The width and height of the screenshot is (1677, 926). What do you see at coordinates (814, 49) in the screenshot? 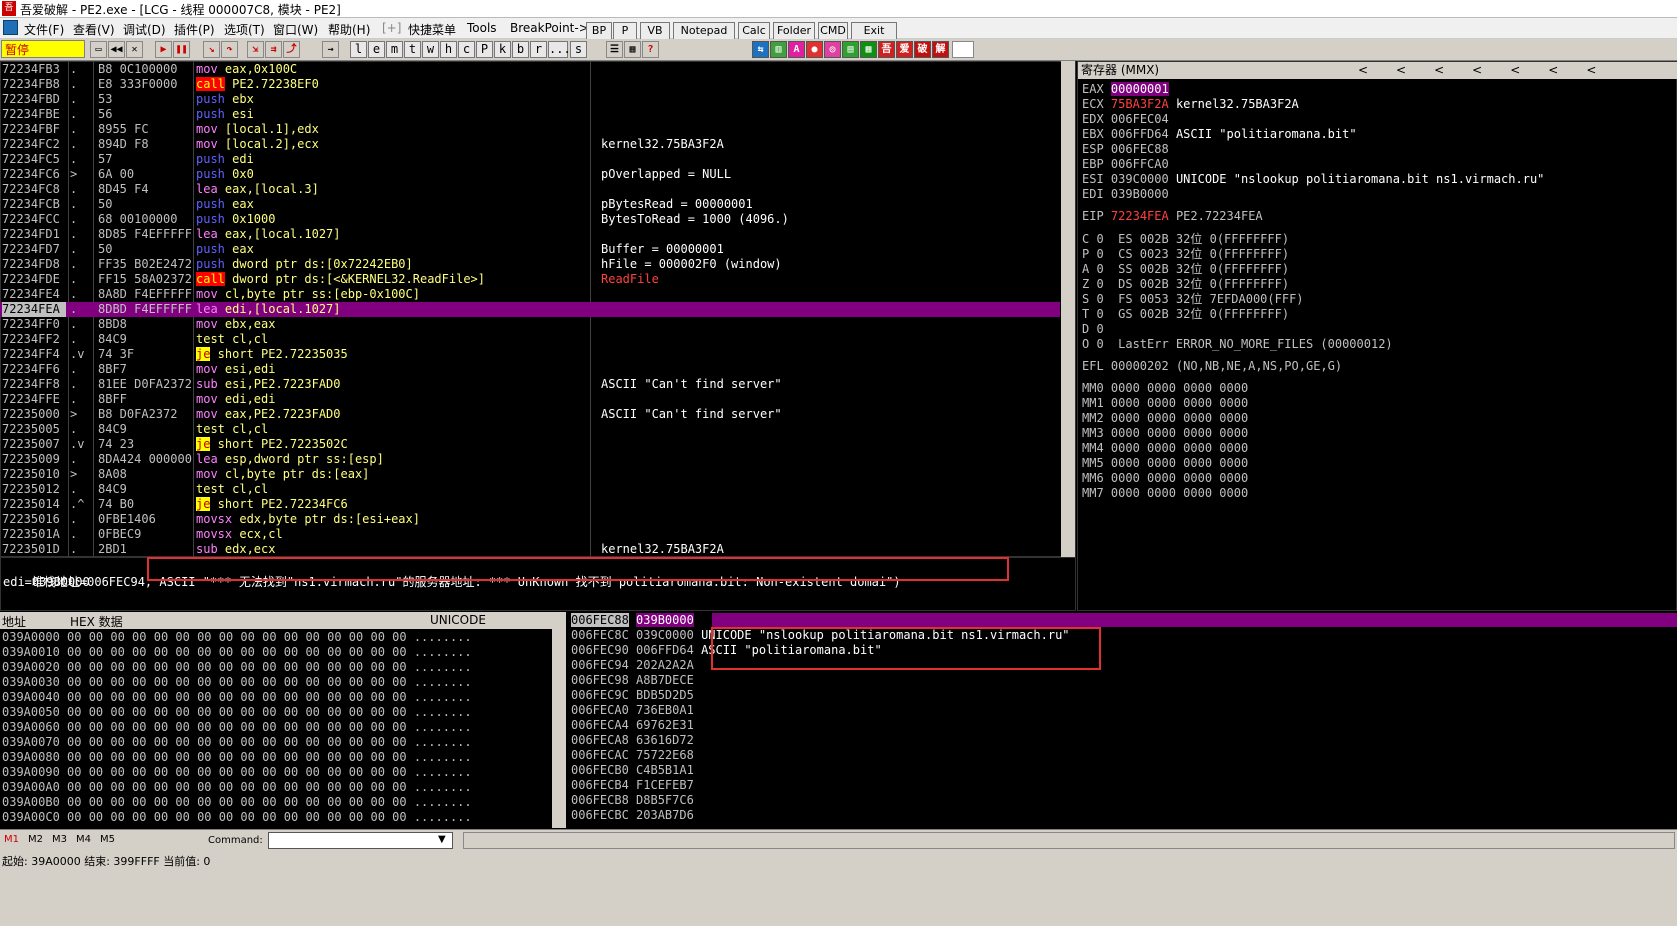
I see `record-icon: ●` at bounding box center [814, 49].